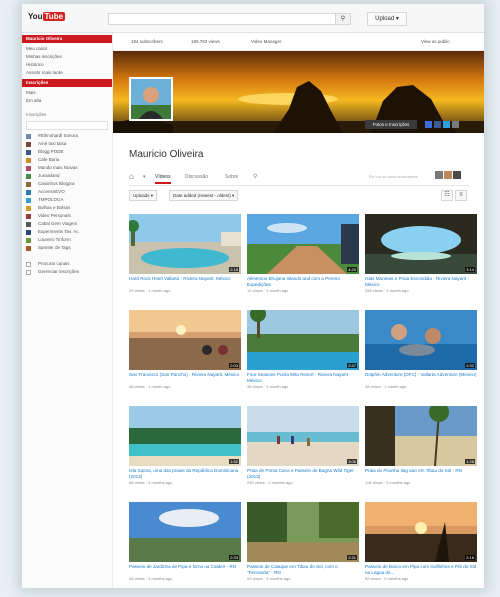 The width and height of the screenshot is (500, 597). What do you see at coordinates (131, 176) in the screenshot?
I see `home-icon: ⌂` at bounding box center [131, 176].